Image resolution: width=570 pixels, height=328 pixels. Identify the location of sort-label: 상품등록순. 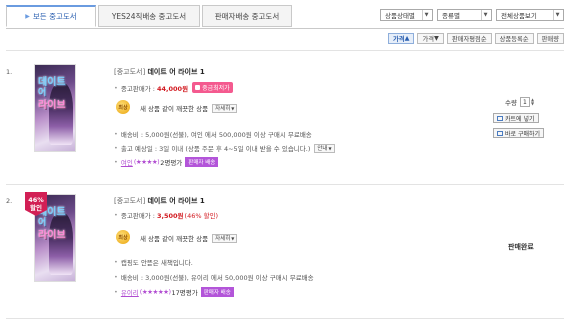
(514, 39).